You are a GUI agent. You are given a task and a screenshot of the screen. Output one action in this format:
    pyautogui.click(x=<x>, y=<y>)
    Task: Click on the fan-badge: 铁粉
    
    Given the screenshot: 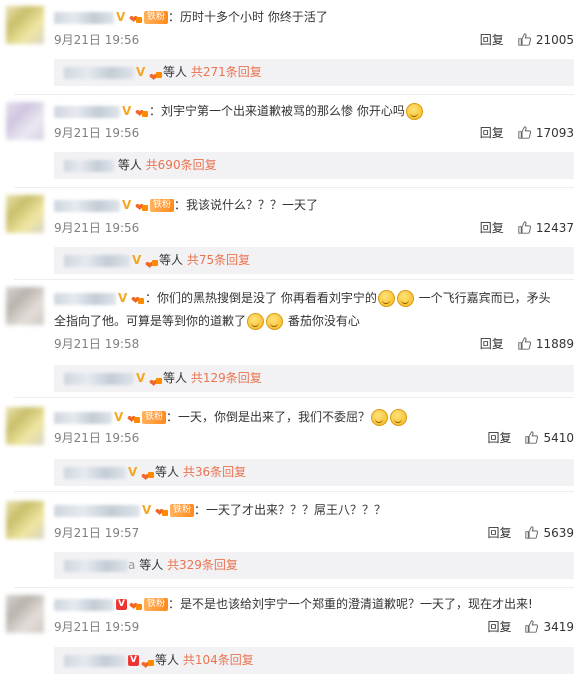 What is the action you would take?
    pyautogui.click(x=156, y=604)
    